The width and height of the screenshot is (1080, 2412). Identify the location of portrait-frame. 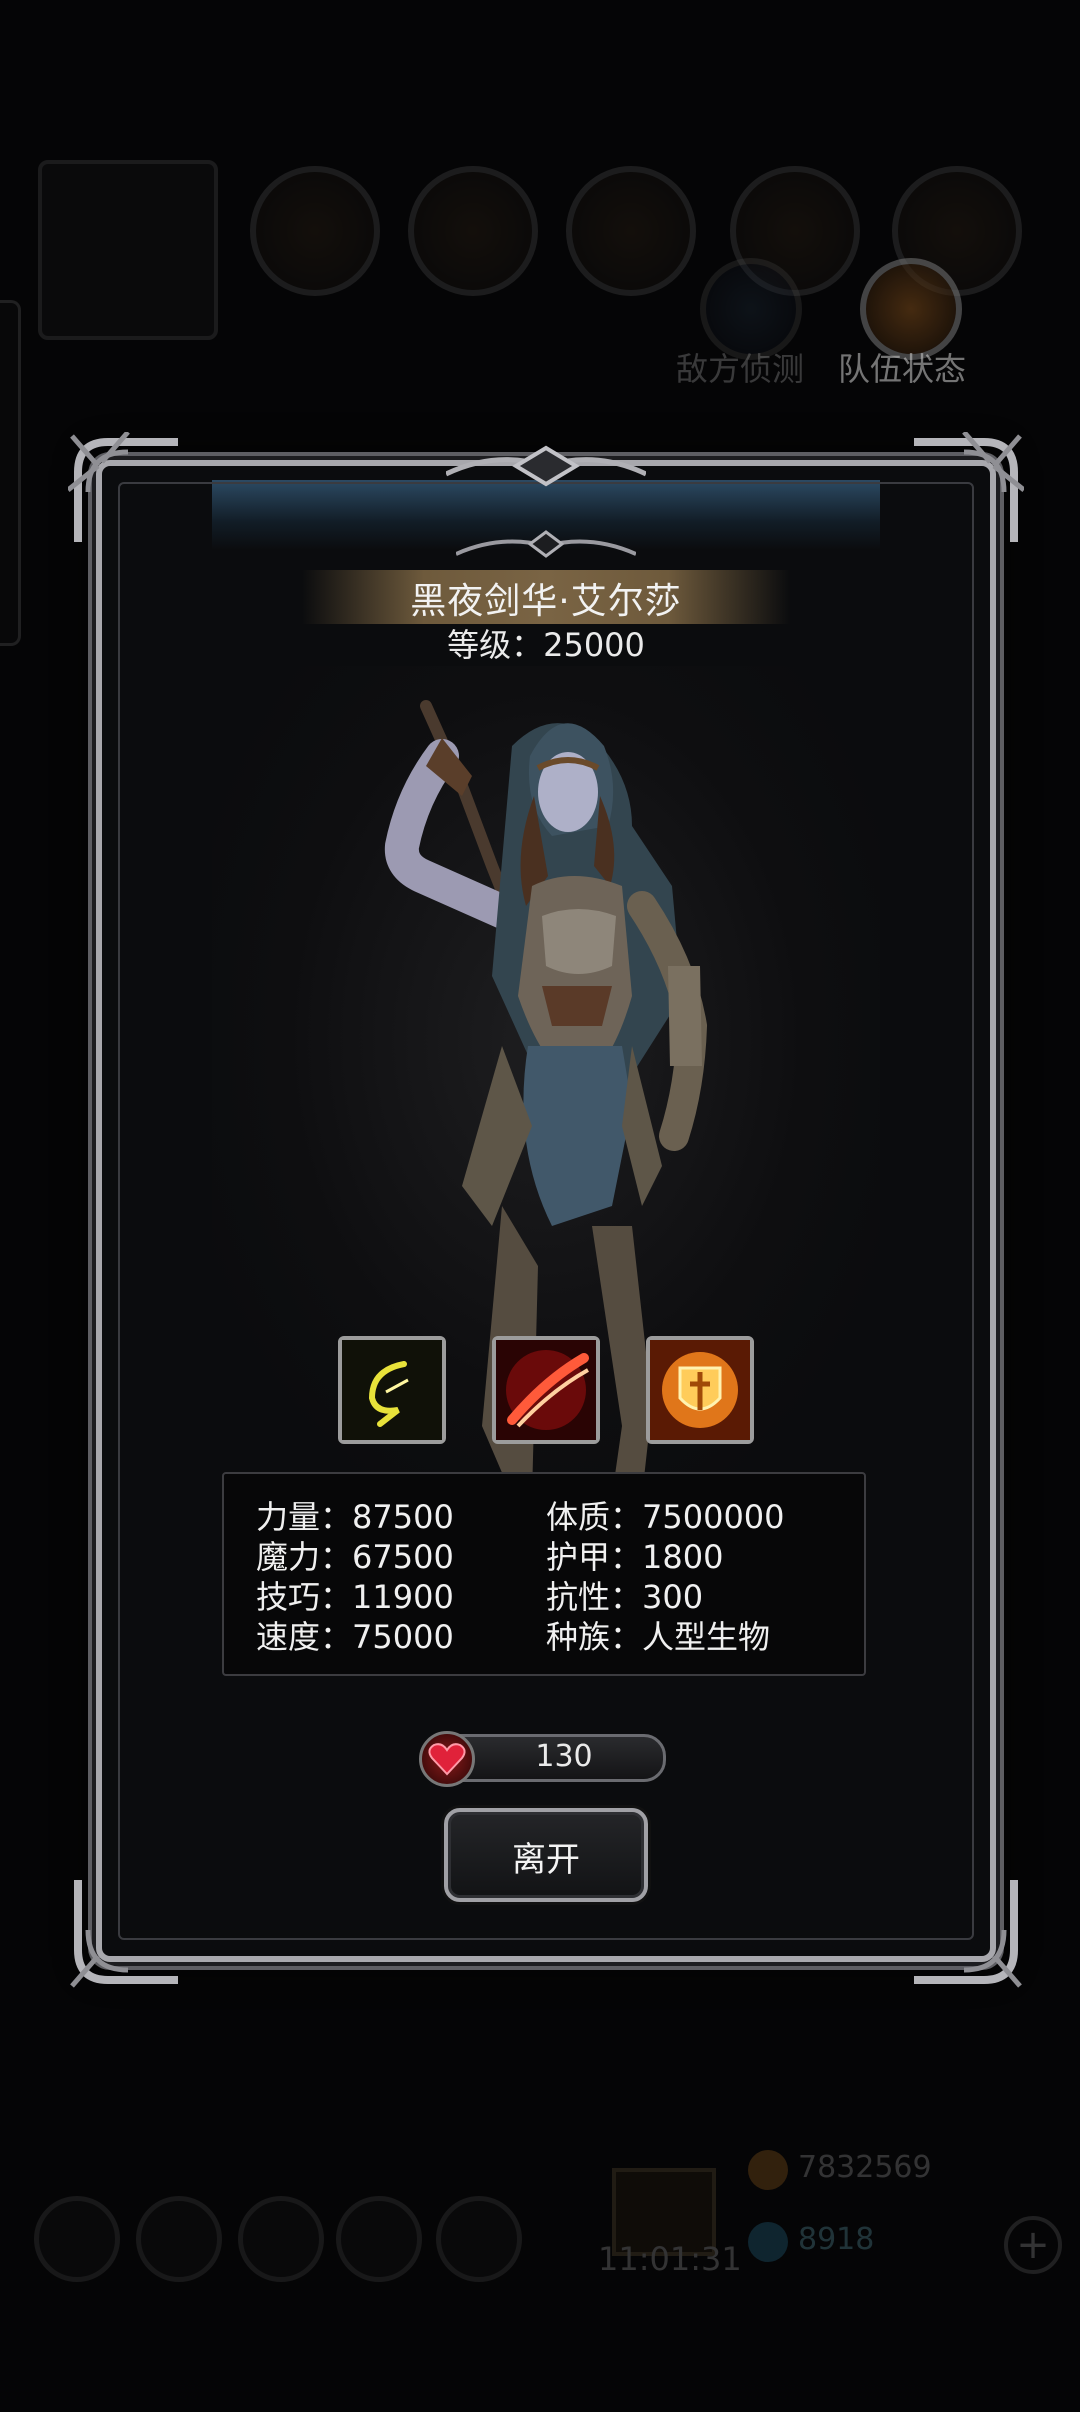
(128, 250).